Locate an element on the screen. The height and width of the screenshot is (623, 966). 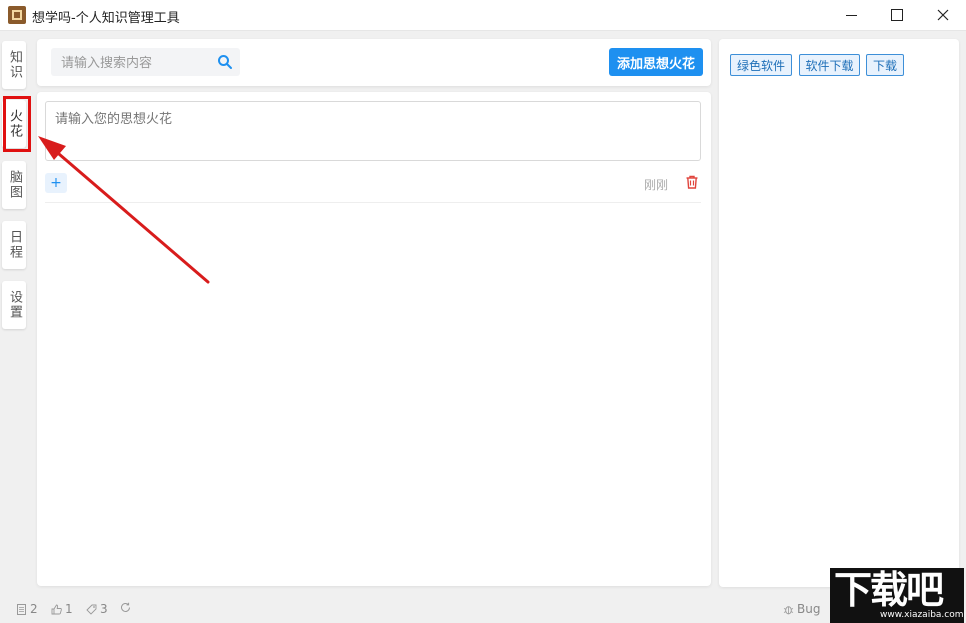
tags-count: 3 is located at coordinates (104, 609).